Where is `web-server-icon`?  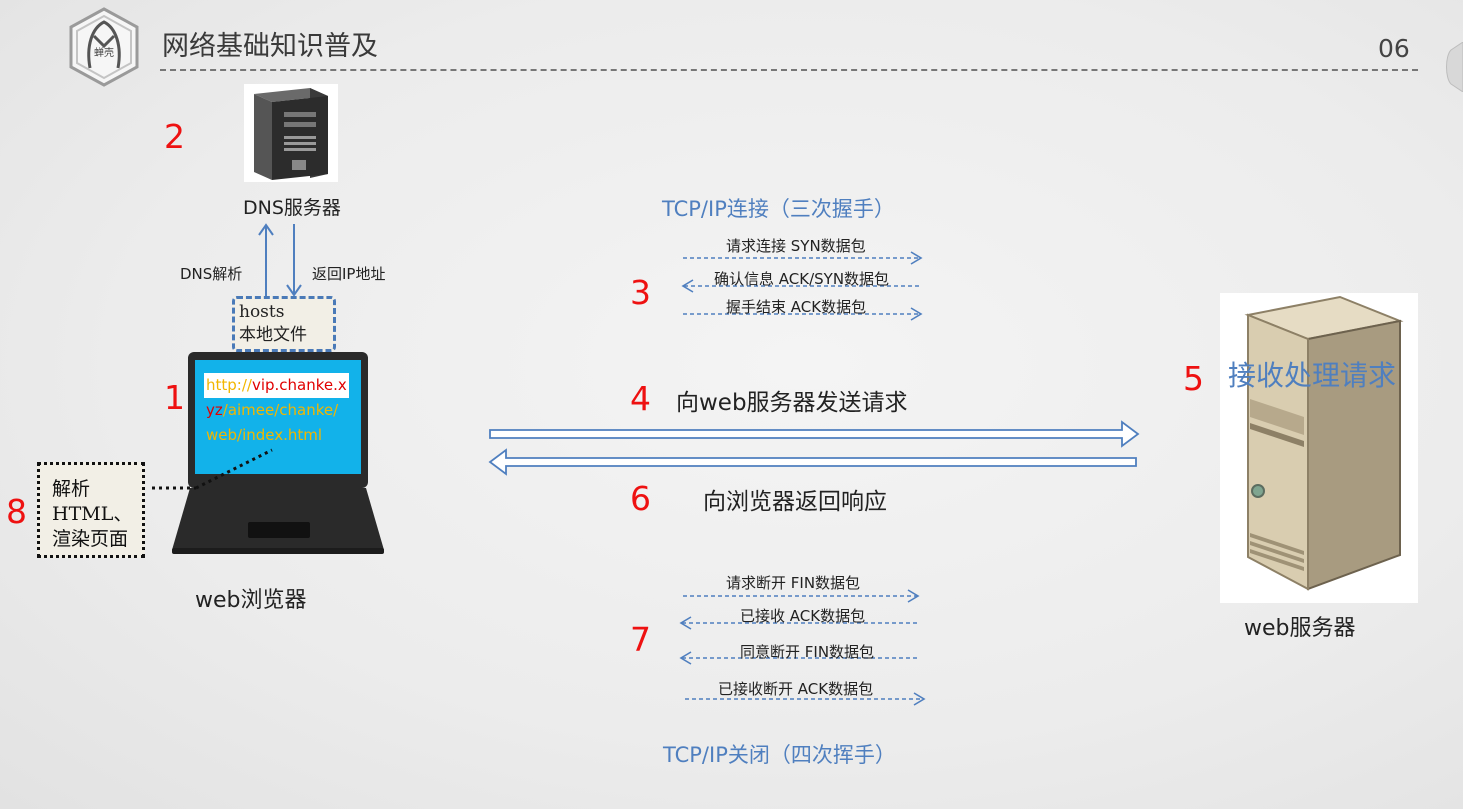 web-server-icon is located at coordinates (1319, 448).